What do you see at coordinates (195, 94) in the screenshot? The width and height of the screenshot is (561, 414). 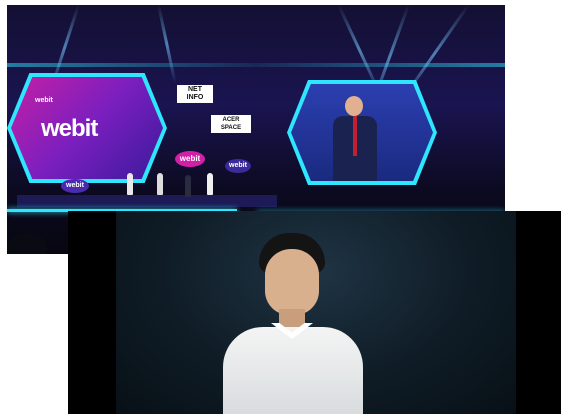 I see `netinfo-sign: NET INFO` at bounding box center [195, 94].